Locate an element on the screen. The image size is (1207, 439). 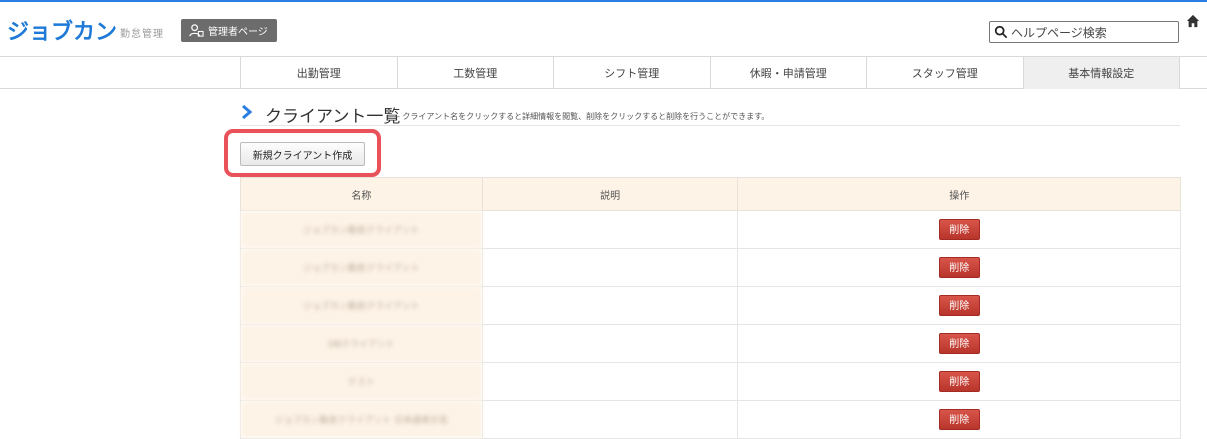
nav-item-attendance: 出勤管理 is located at coordinates (318, 73).